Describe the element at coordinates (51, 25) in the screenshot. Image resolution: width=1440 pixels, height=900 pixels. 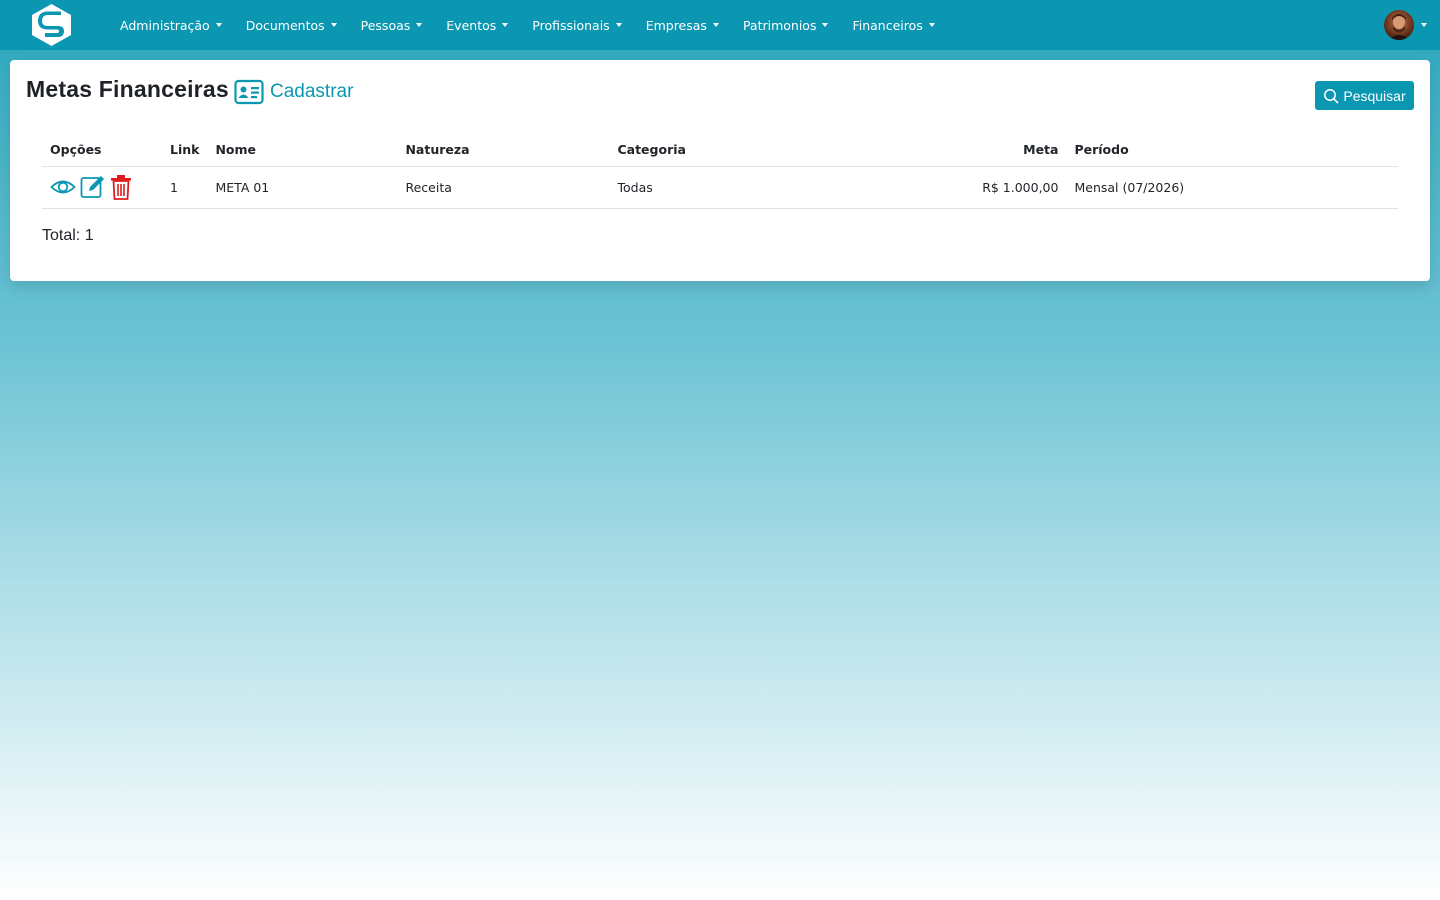
I see `app-logo-icon` at that location.